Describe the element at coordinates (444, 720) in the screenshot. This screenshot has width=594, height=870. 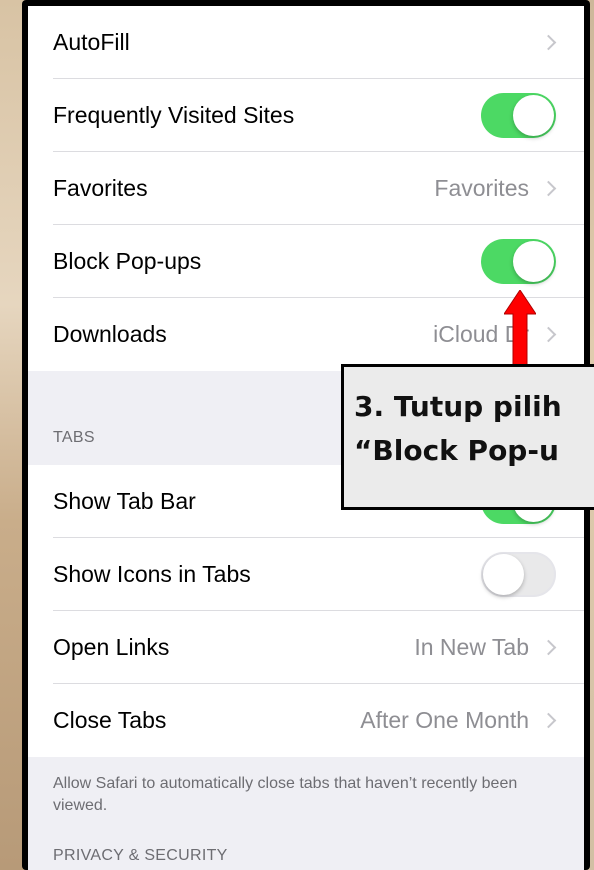
I see `close-tabs-value: After One Month` at that location.